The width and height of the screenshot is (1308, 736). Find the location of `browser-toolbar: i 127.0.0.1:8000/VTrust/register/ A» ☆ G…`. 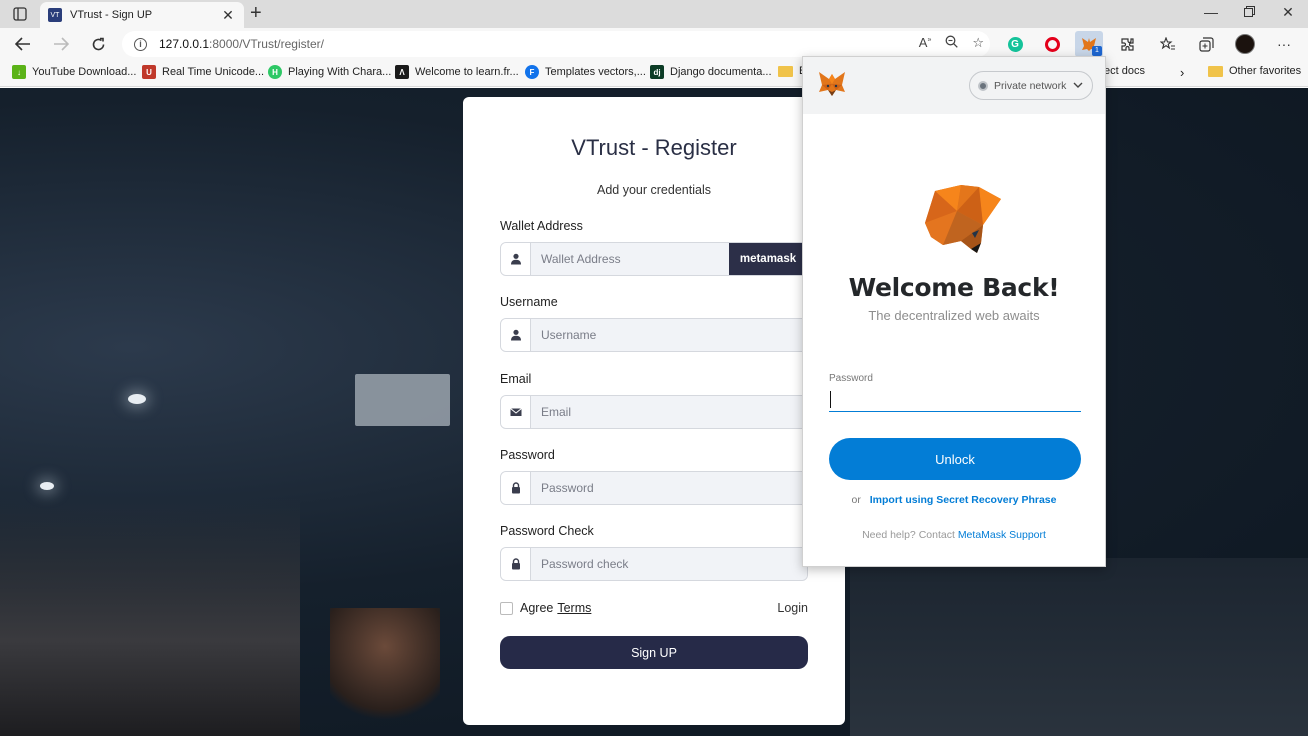

browser-toolbar: i 127.0.0.1:8000/VTrust/register/ A» ☆ G… is located at coordinates (654, 44).